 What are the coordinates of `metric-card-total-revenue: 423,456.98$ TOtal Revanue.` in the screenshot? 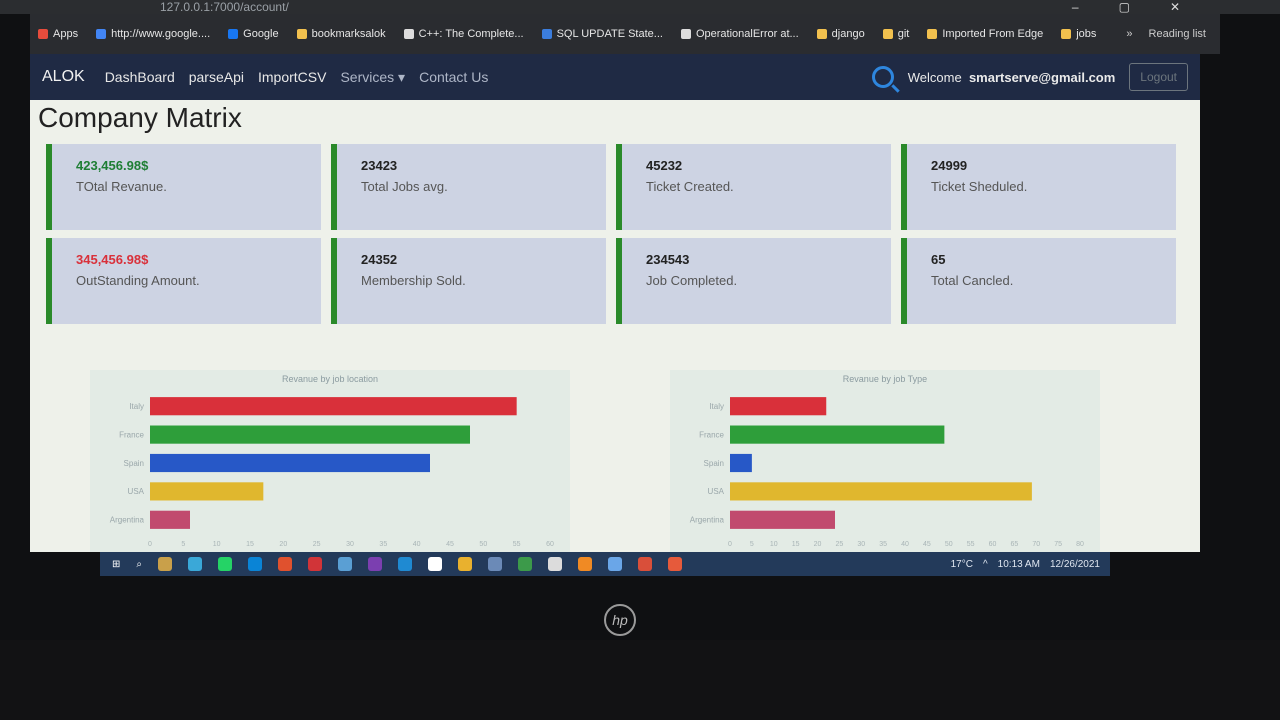 It's located at (183, 187).